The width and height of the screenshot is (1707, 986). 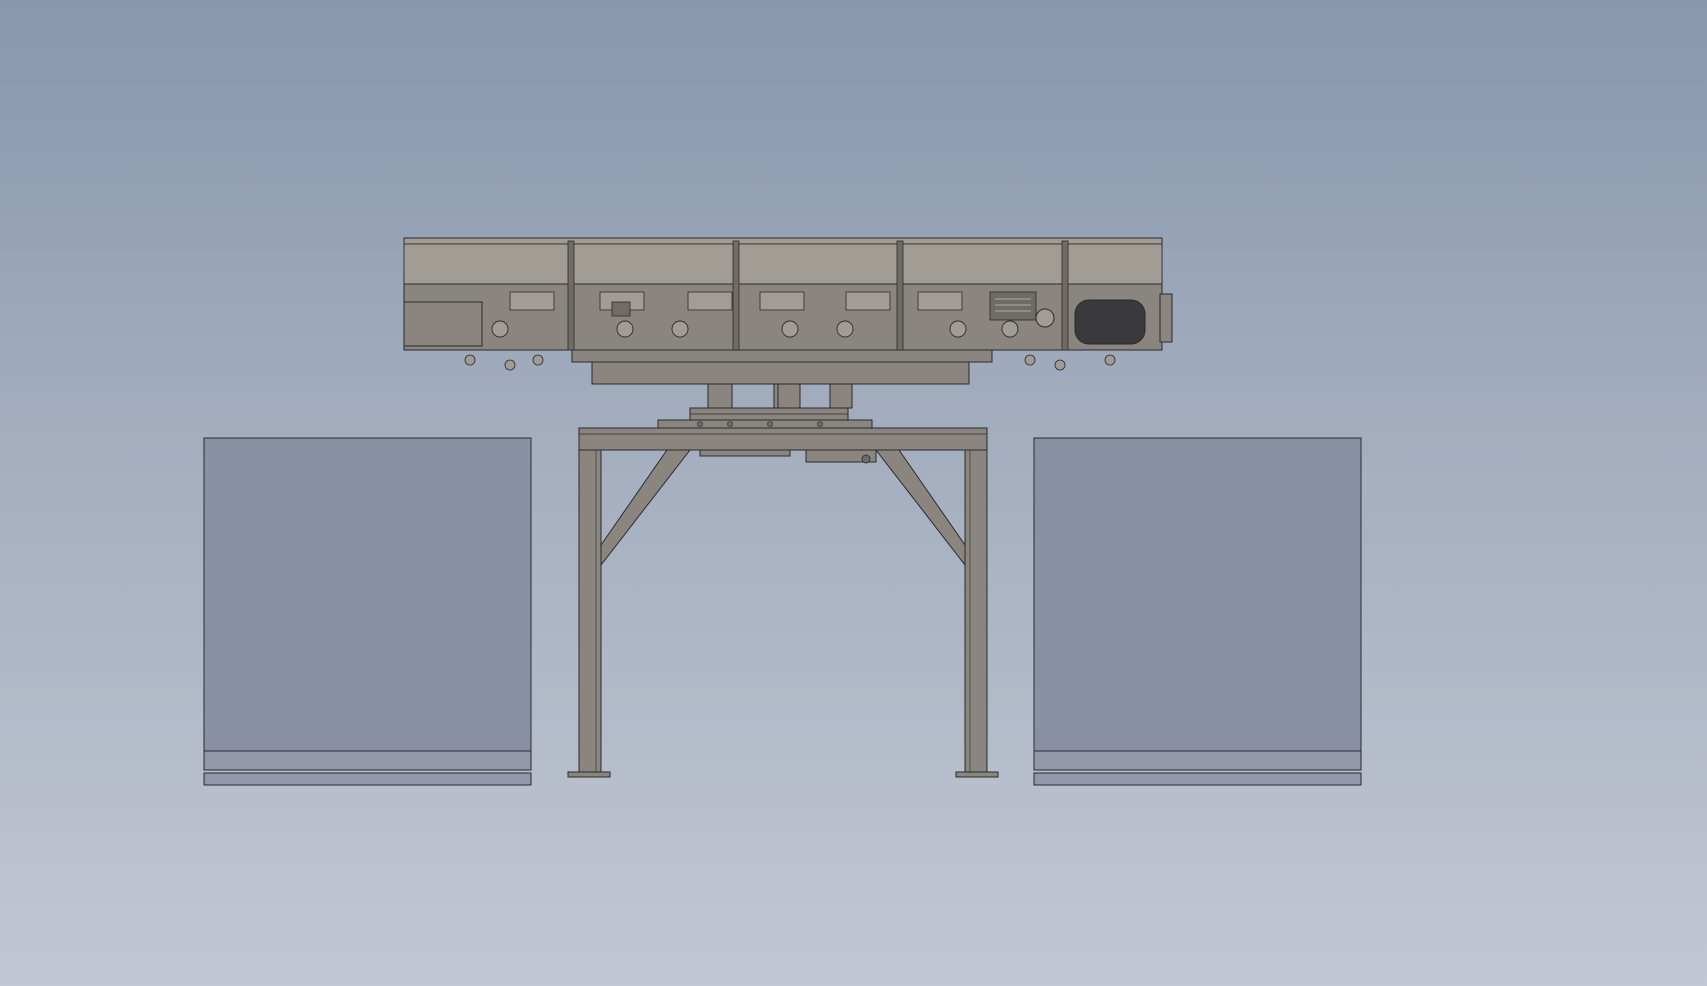 I want to click on stand-top-beam, so click(x=783, y=439).